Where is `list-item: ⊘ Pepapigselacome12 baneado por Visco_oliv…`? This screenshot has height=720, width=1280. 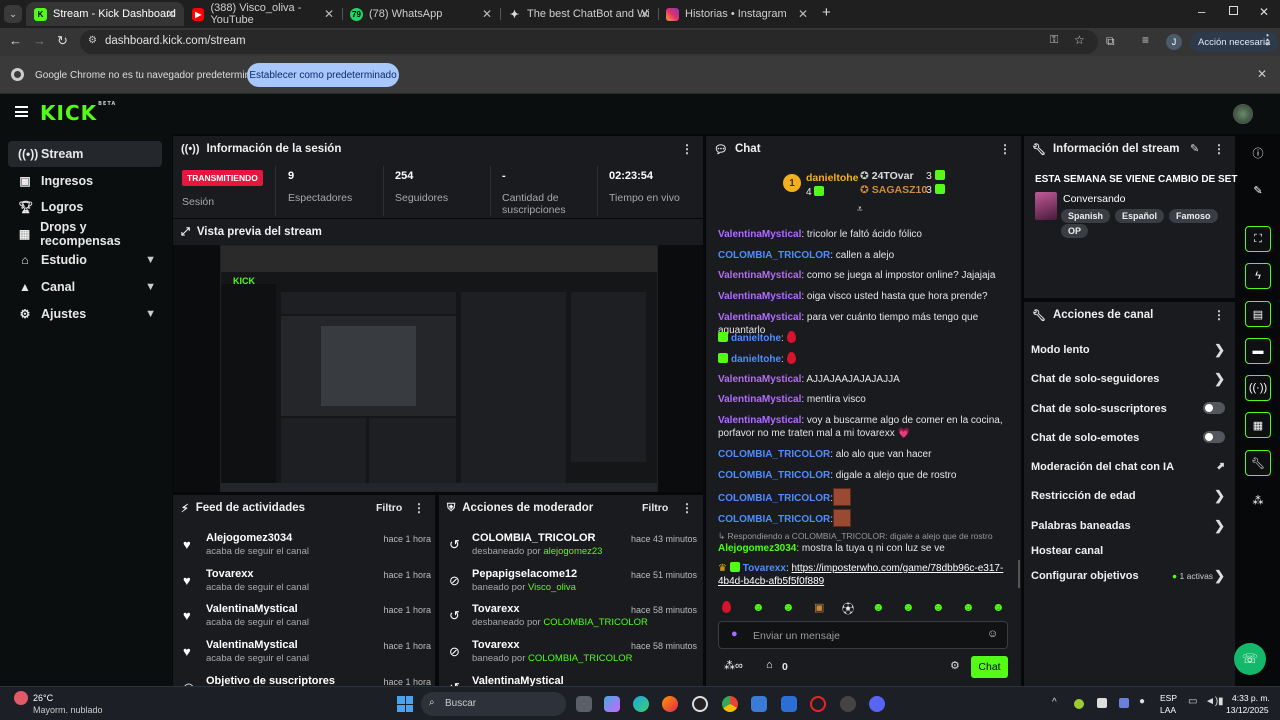
list-item: ⊘ Pepapigselacome12 baneado por Visco_oliv… is located at coordinates (572, 585).